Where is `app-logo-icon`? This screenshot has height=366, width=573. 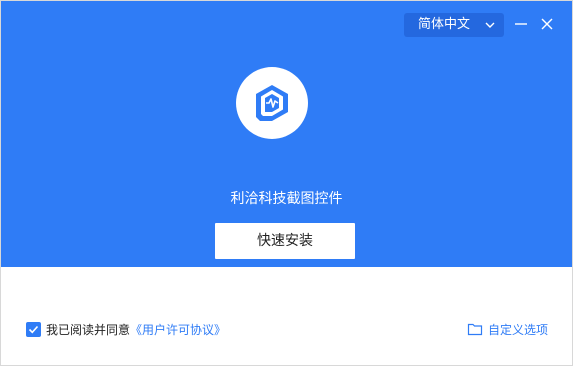
app-logo-icon is located at coordinates (272, 103).